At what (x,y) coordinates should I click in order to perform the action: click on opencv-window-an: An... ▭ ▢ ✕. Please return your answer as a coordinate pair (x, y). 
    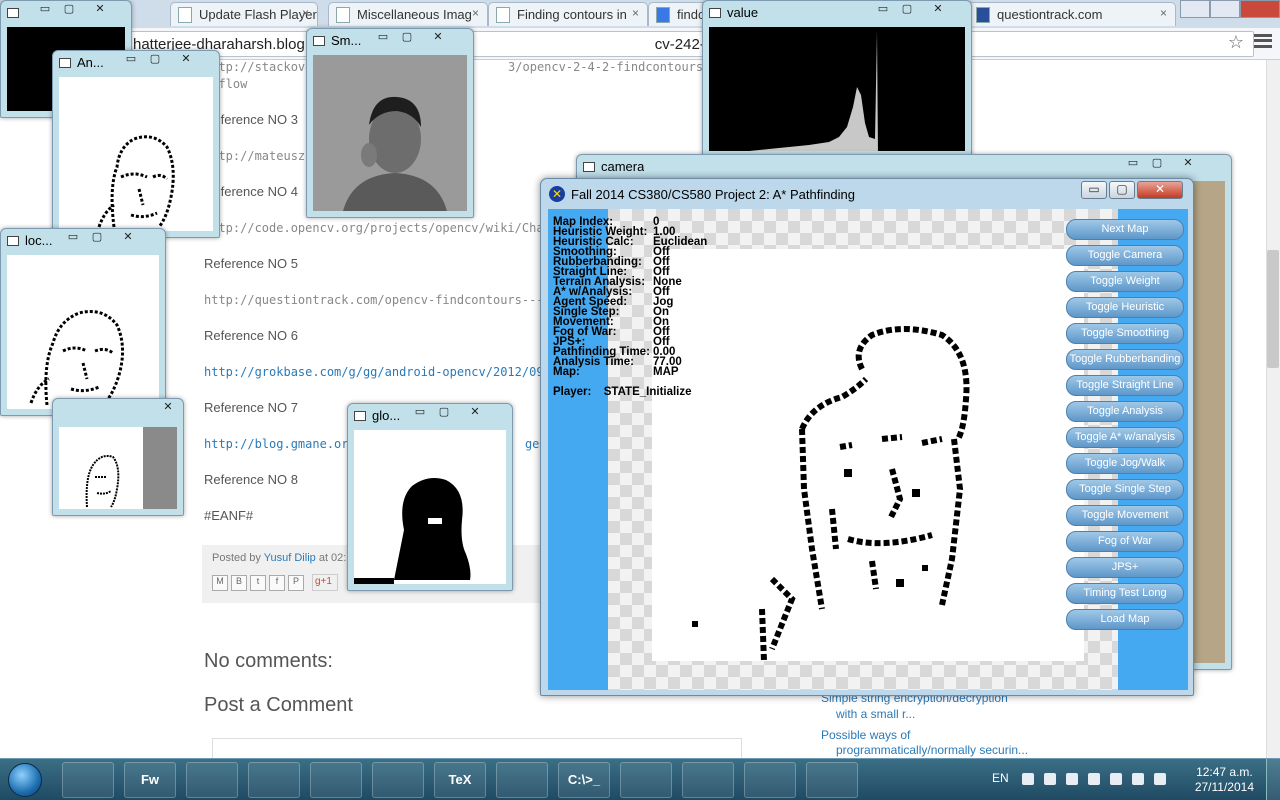
    Looking at the image, I should click on (136, 144).